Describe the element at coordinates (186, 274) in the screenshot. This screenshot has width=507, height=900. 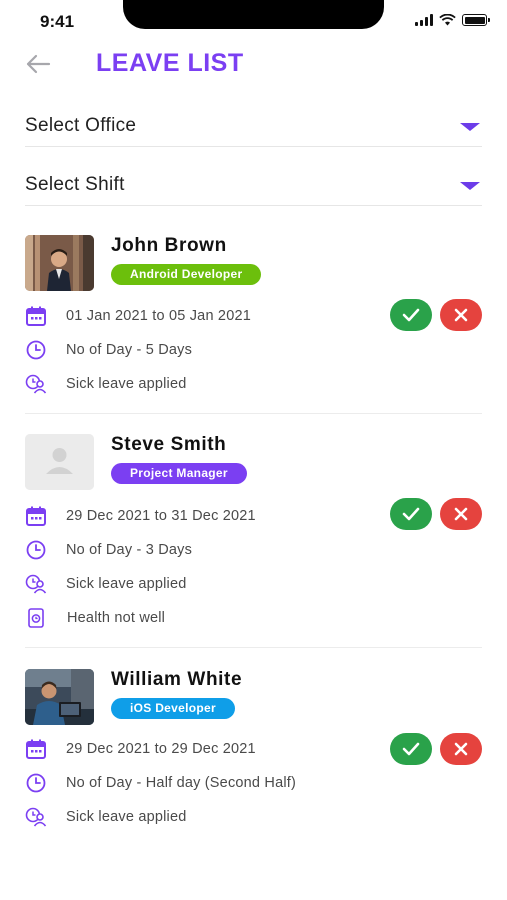
I see `role-badge: Android Developer` at that location.